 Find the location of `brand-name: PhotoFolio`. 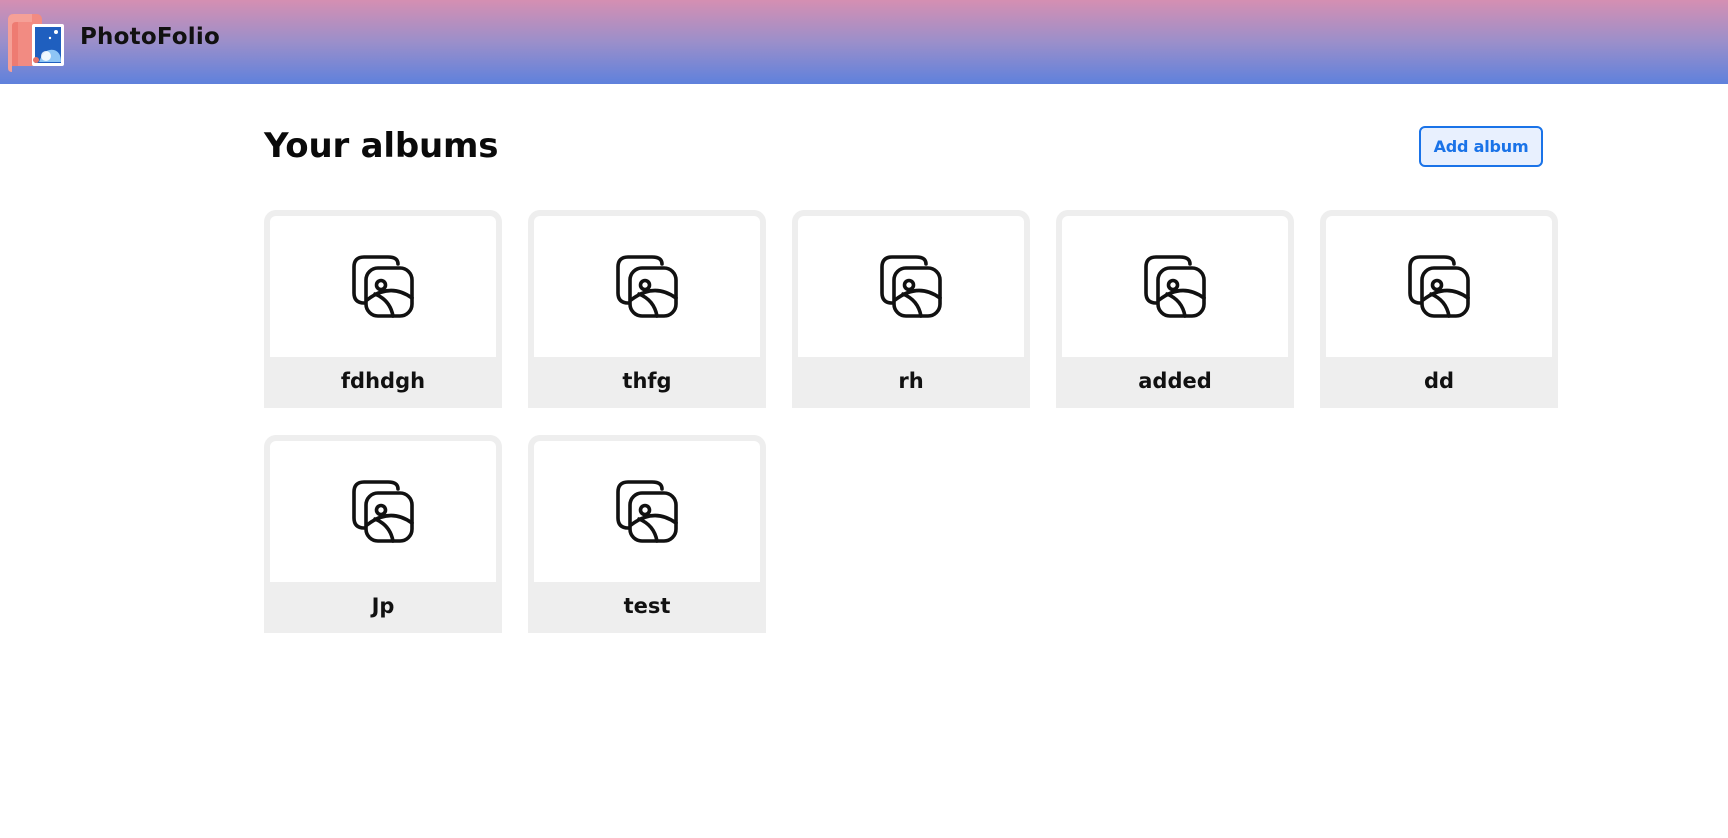

brand-name: PhotoFolio is located at coordinates (150, 37).